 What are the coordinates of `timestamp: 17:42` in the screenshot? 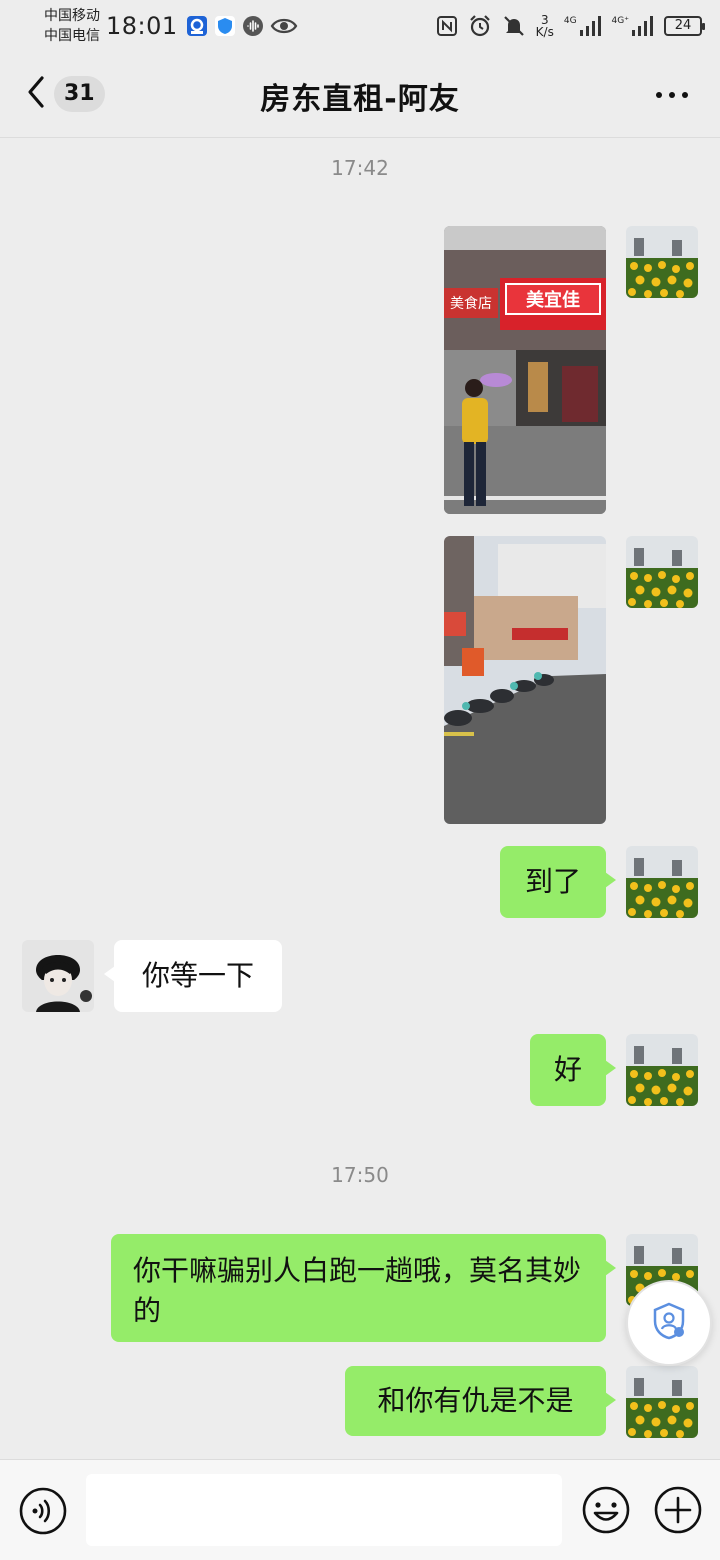 It's located at (360, 168).